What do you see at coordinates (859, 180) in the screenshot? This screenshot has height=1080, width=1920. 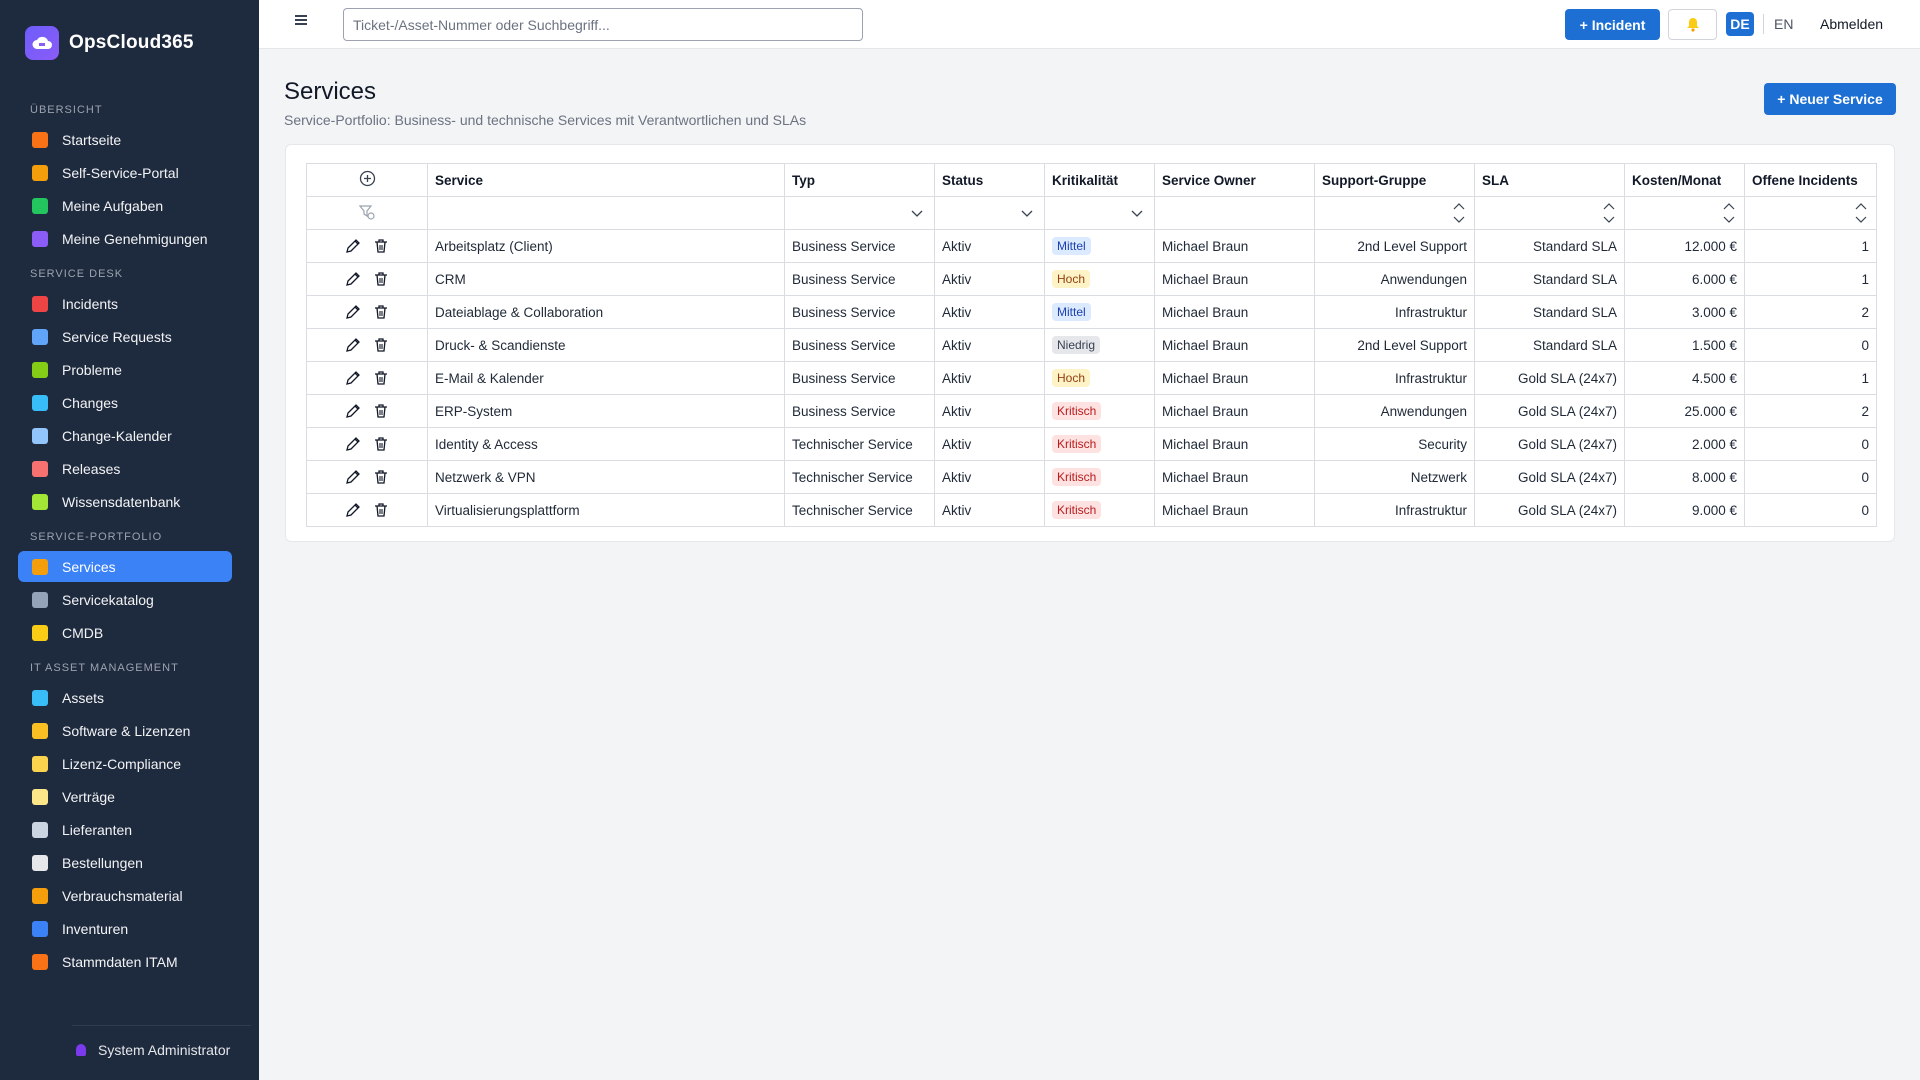 I see `column-header: Typ` at bounding box center [859, 180].